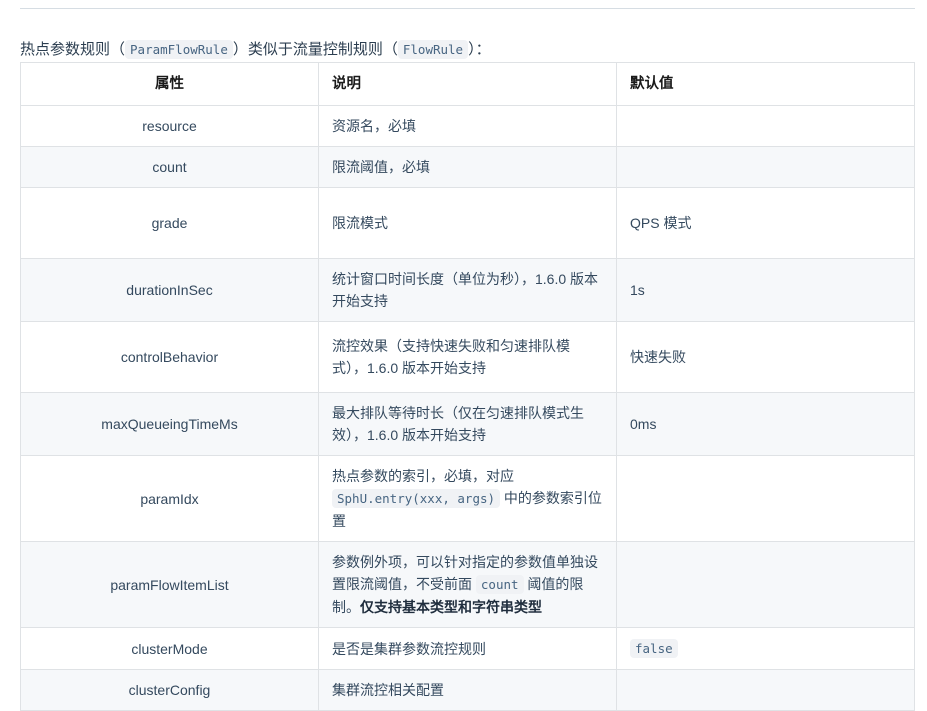 Image resolution: width=927 pixels, height=711 pixels. I want to click on cell-attribute: paramIdx, so click(169, 498).